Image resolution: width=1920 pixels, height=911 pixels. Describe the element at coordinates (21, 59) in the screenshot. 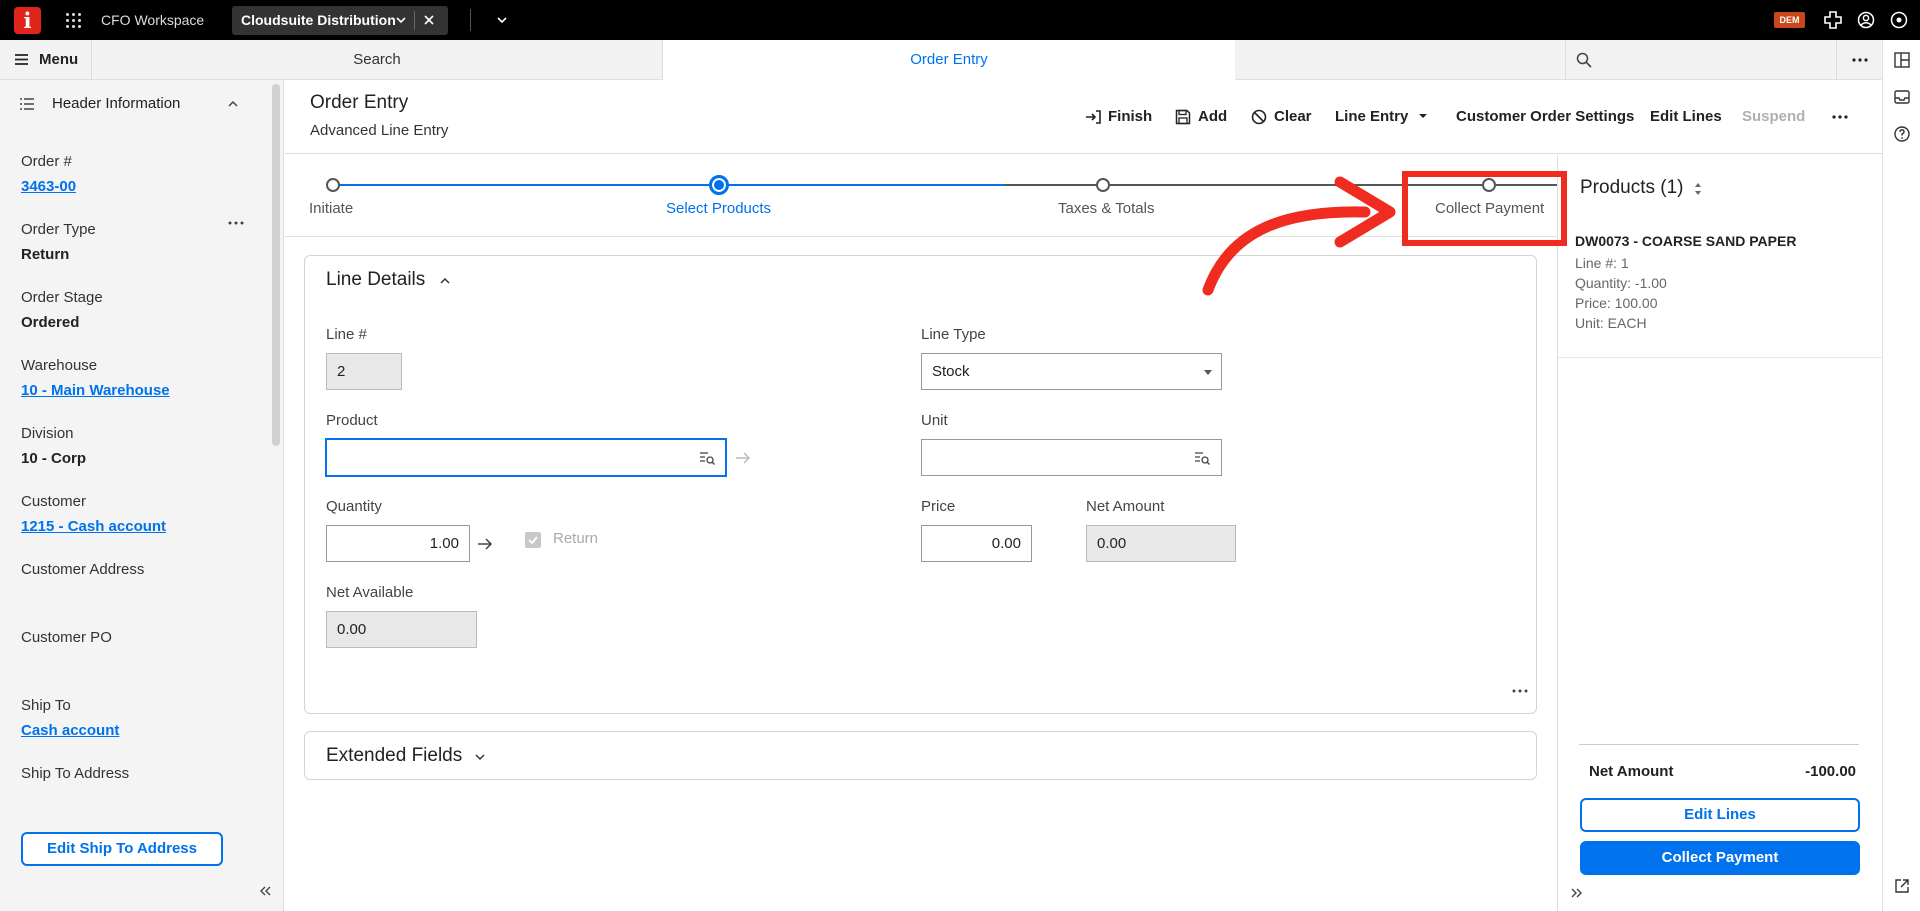

I see `hamburger-icon` at that location.